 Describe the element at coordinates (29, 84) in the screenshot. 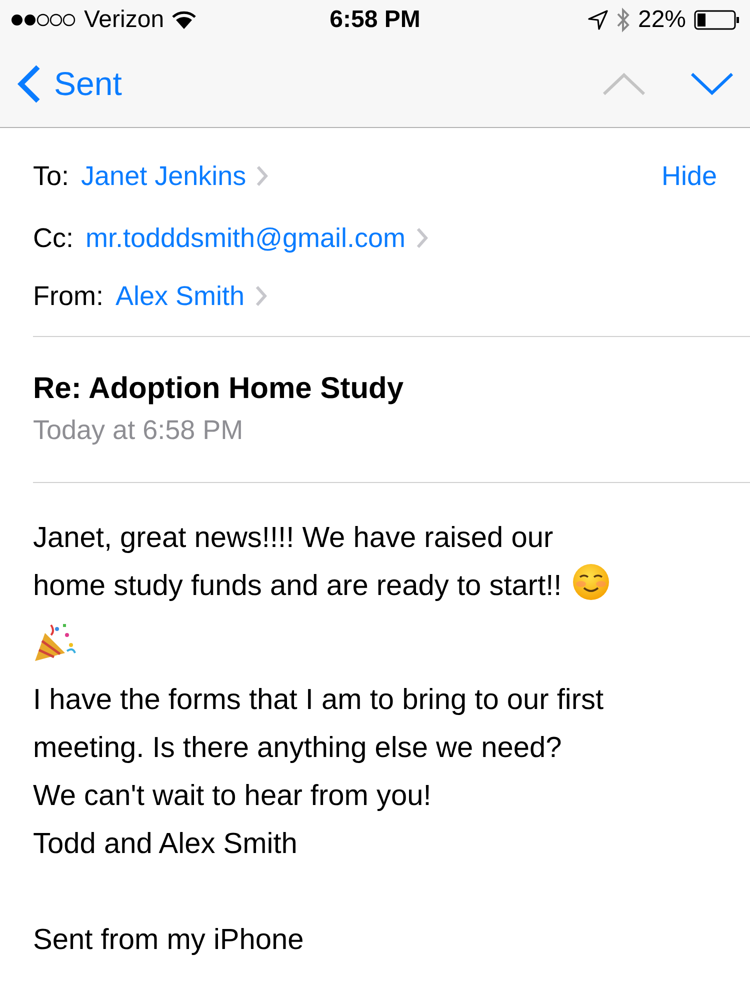

I see `back-chevron-icon` at that location.